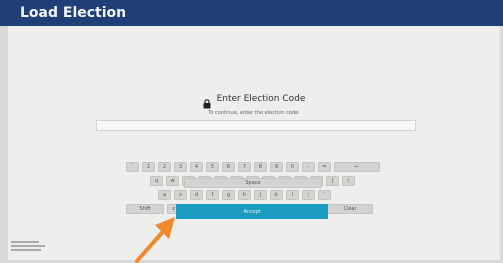  I want to click on keyboard-key: 7, so click(244, 167).